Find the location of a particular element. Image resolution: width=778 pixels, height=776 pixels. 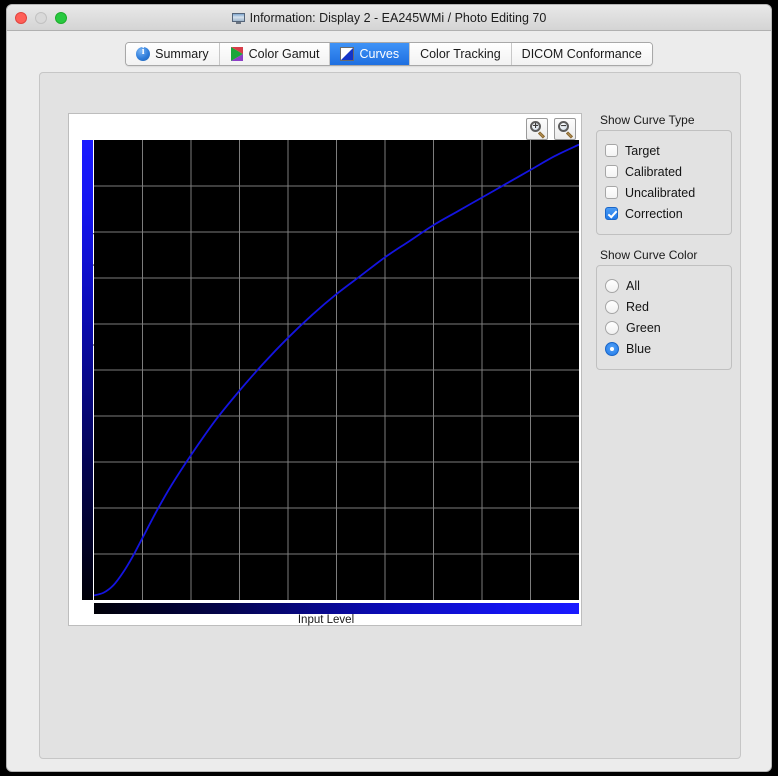

radio-red-label: Red is located at coordinates (637, 306).